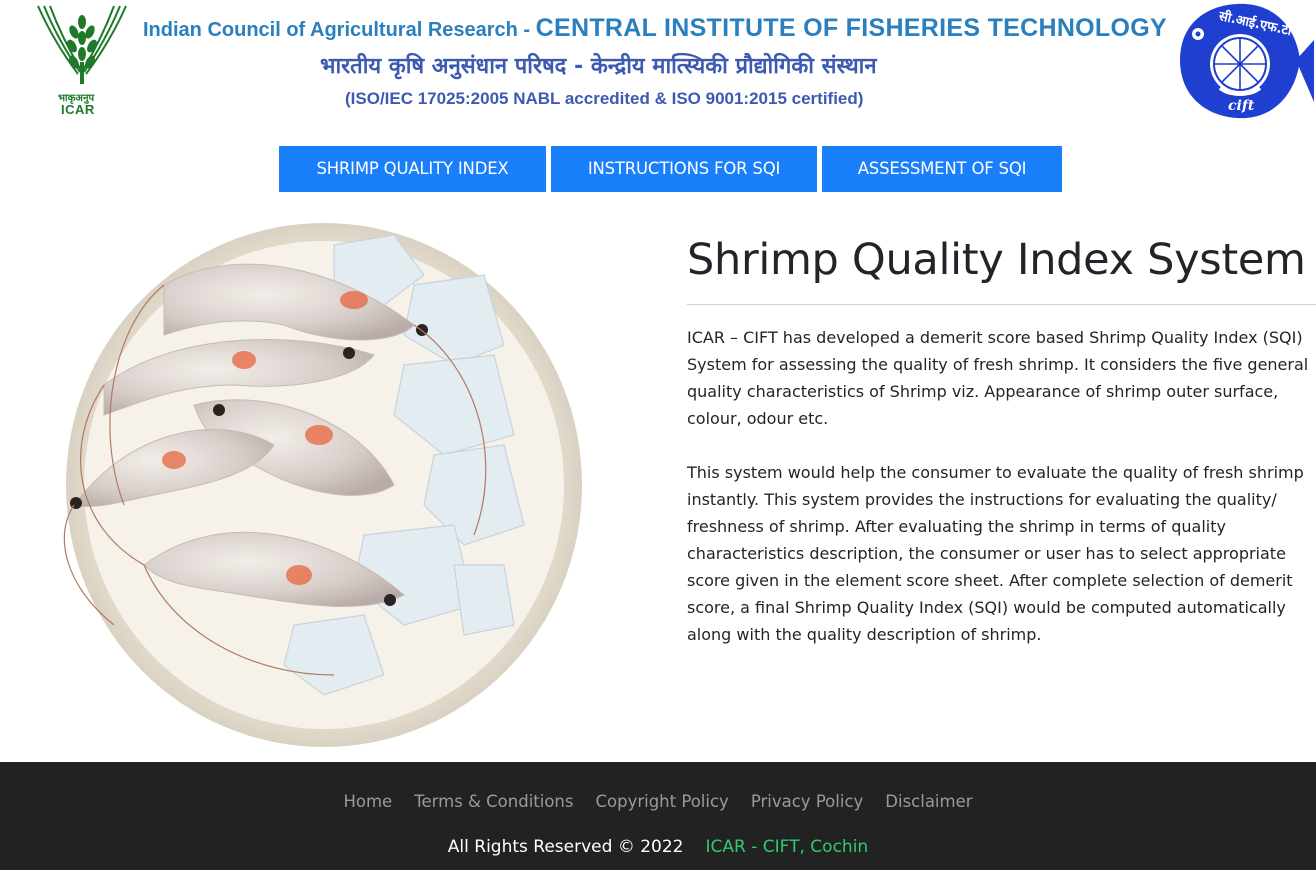 This screenshot has width=1316, height=870. Describe the element at coordinates (928, 801) in the screenshot. I see `footer-link-disclaimer: Disclaimer` at that location.